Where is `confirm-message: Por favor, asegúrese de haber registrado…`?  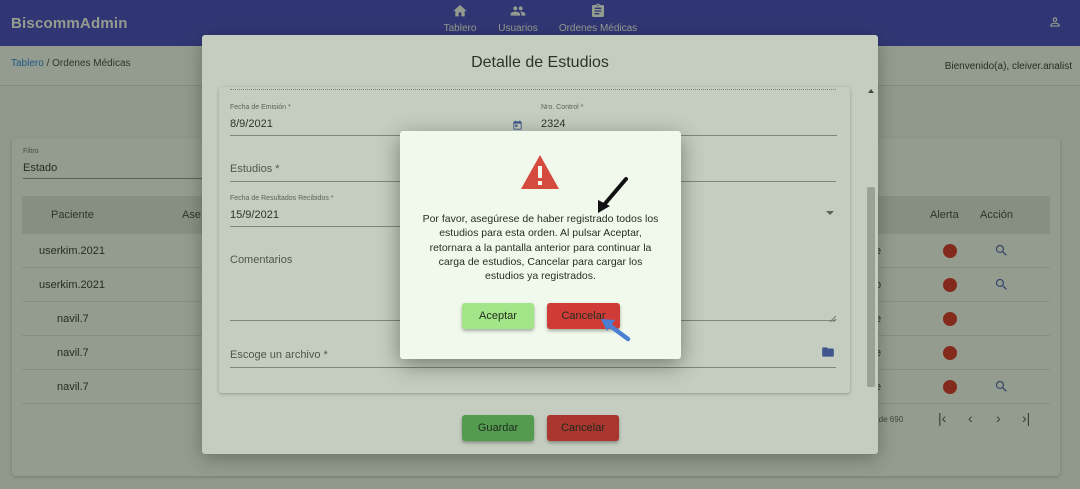
confirm-message: Por favor, asegúrese de haber registrado… is located at coordinates (540, 248).